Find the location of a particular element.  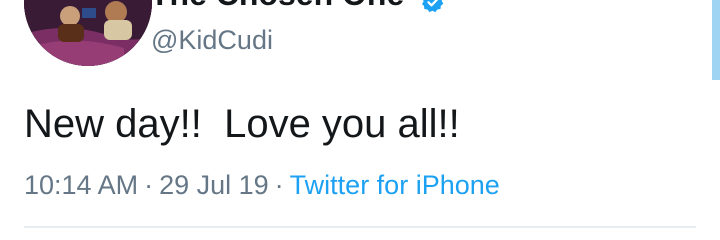

tweet-time: 10:14 AM is located at coordinates (81, 185).